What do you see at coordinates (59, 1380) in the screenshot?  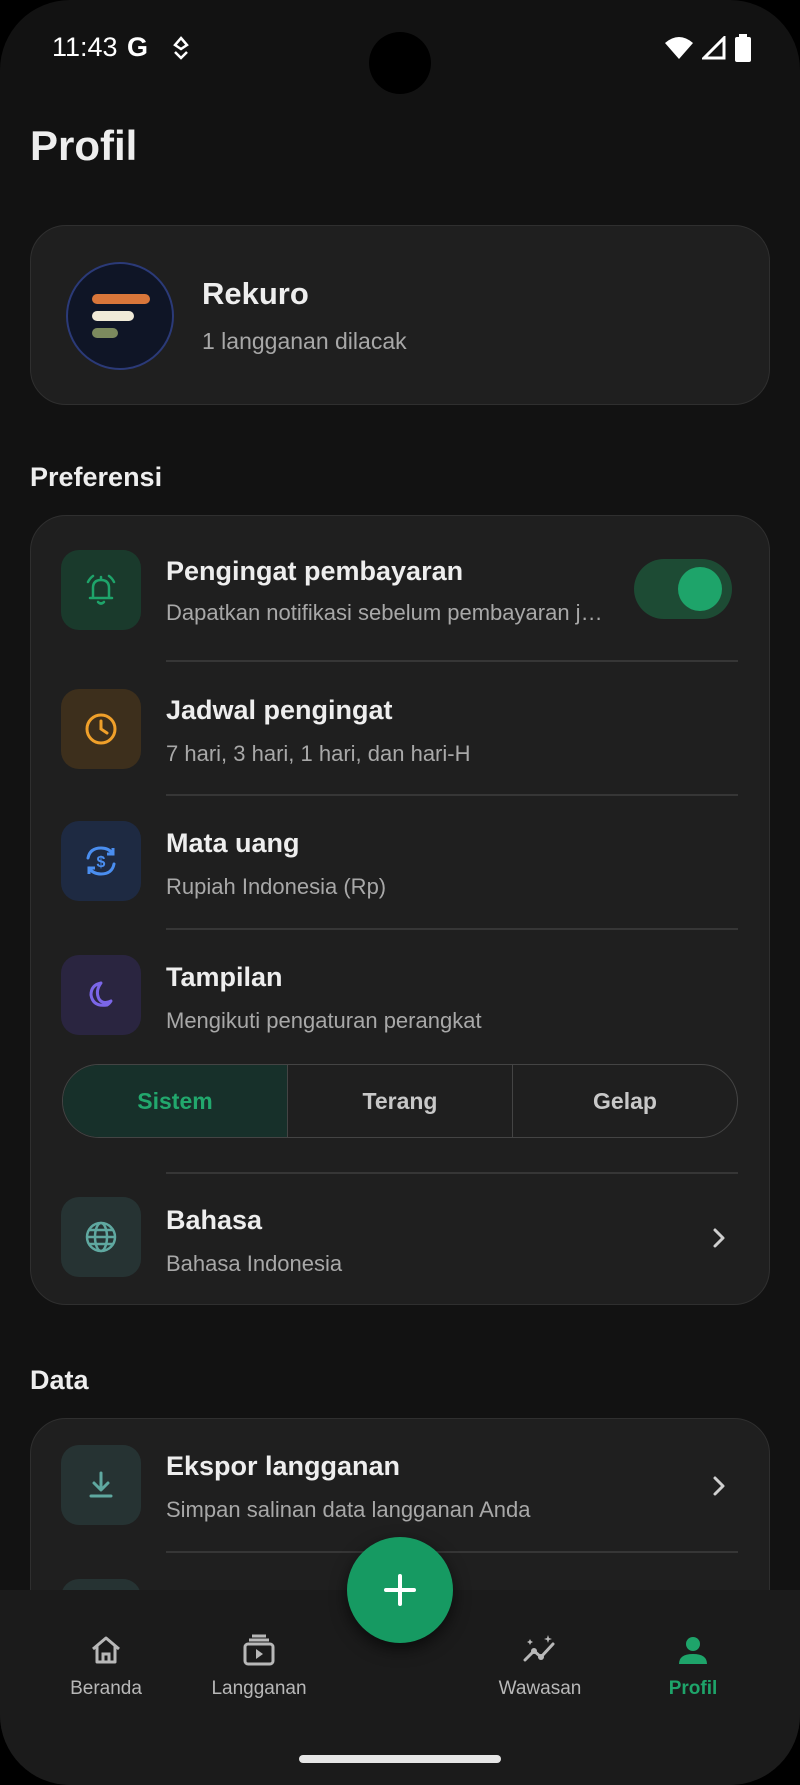 I see `section-heading-data: Data` at bounding box center [59, 1380].